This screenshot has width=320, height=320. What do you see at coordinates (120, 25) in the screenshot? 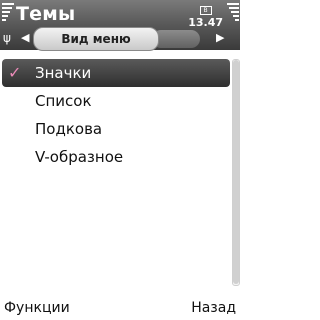
I see `status-header: Темы B 13.47 ψ ◀ Вид меню ▶` at bounding box center [120, 25].